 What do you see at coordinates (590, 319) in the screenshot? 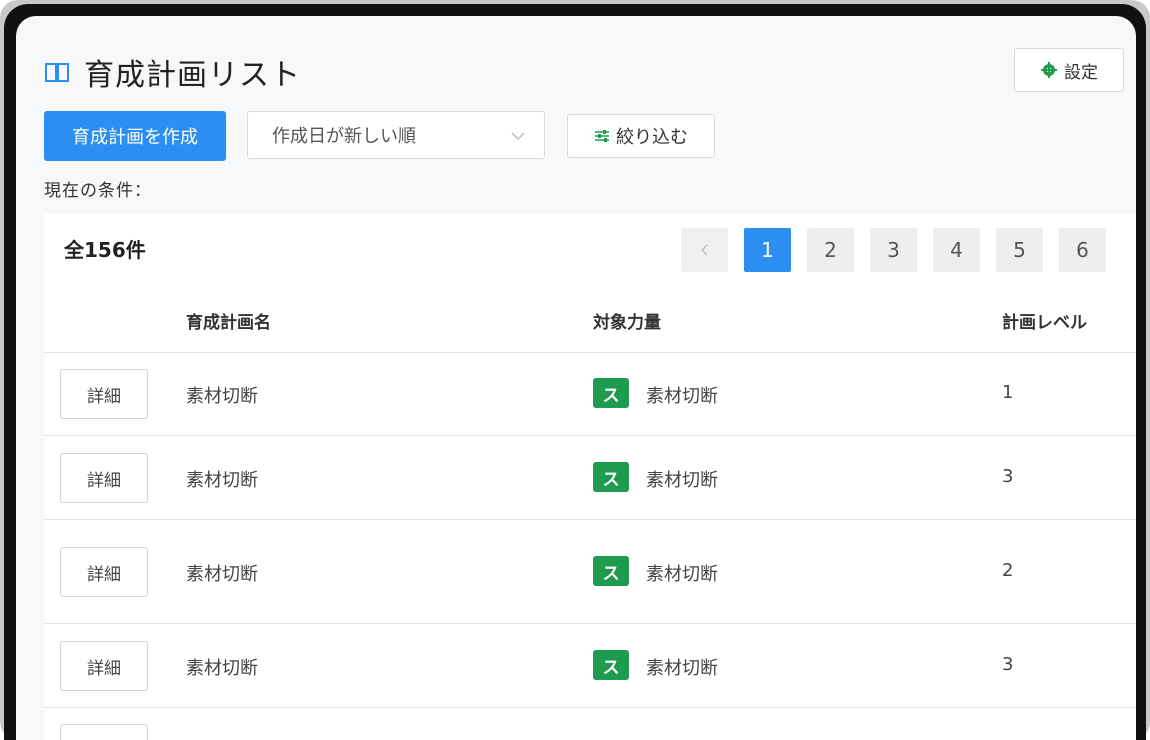
I see `table-header: 育成計画名 対象力量 計画レベル` at bounding box center [590, 319].